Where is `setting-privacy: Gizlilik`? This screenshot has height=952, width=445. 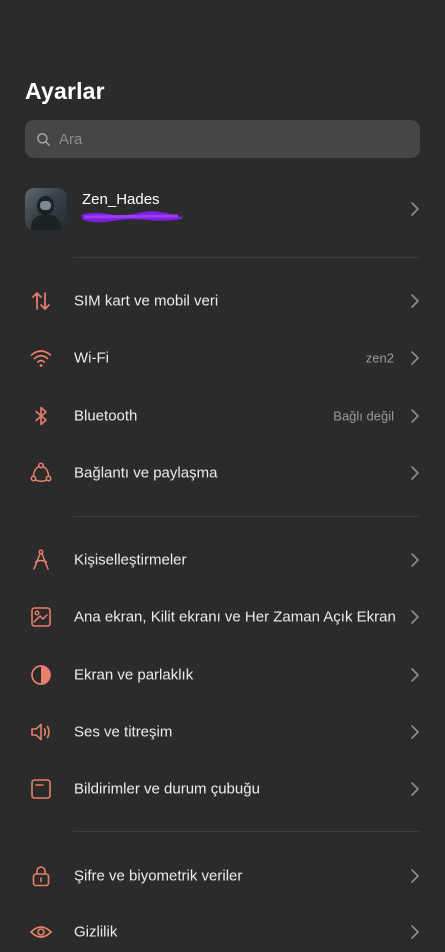
setting-privacy: Gizlilik is located at coordinates (222, 932).